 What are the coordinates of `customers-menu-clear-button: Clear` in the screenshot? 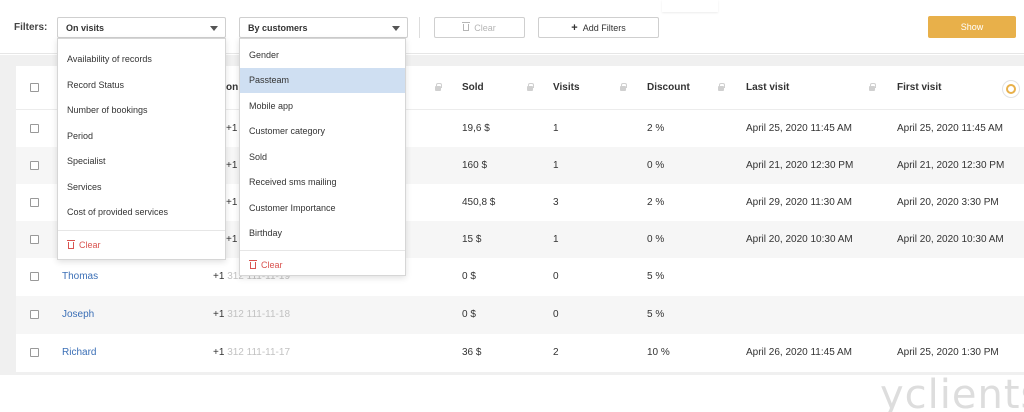 It's located at (266, 264).